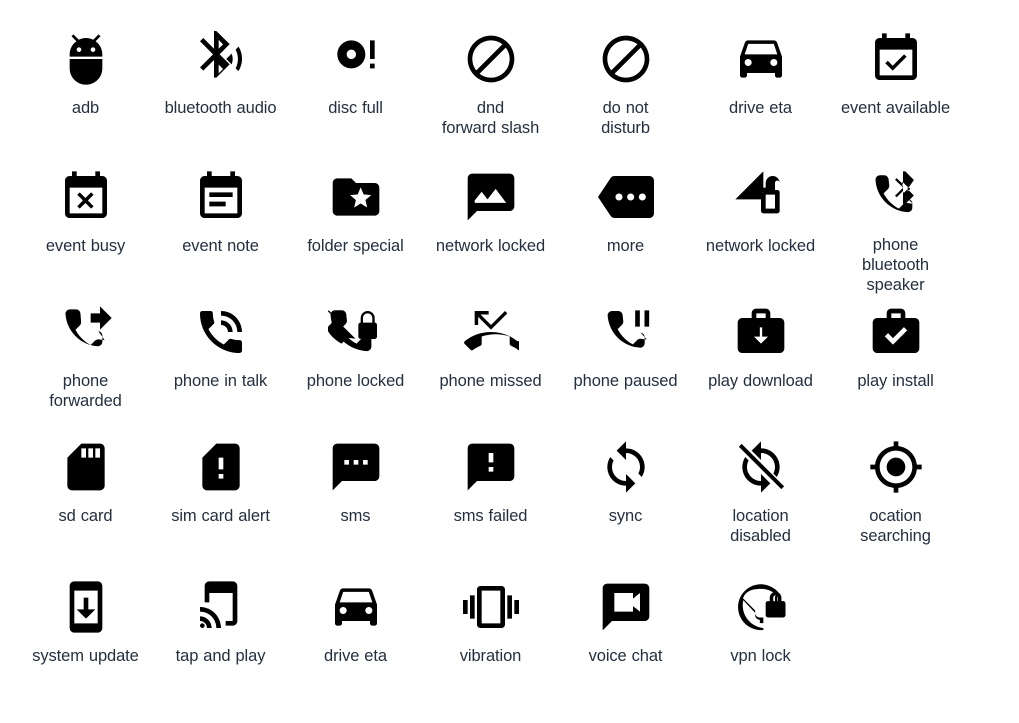  What do you see at coordinates (760, 526) in the screenshot?
I see `icon-label: location disabled` at bounding box center [760, 526].